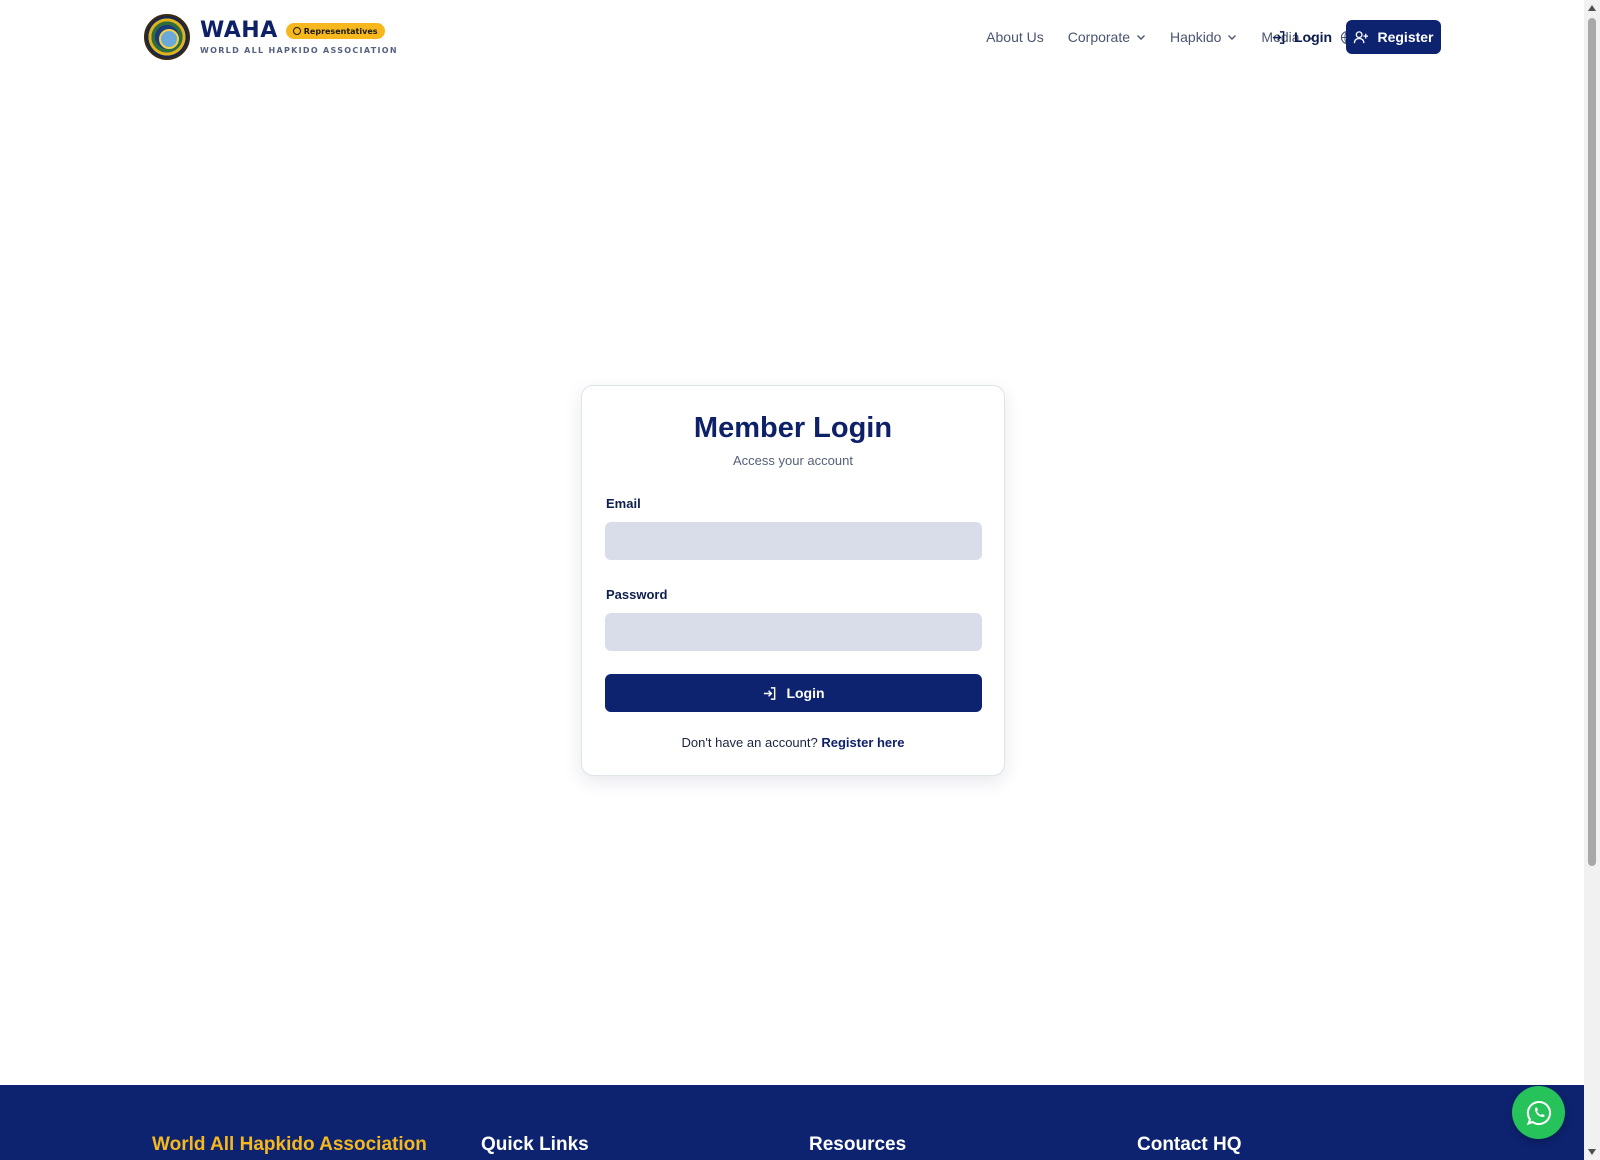 Image resolution: width=1600 pixels, height=1160 pixels. What do you see at coordinates (296, 31) in the screenshot?
I see `badge-check-icon` at bounding box center [296, 31].